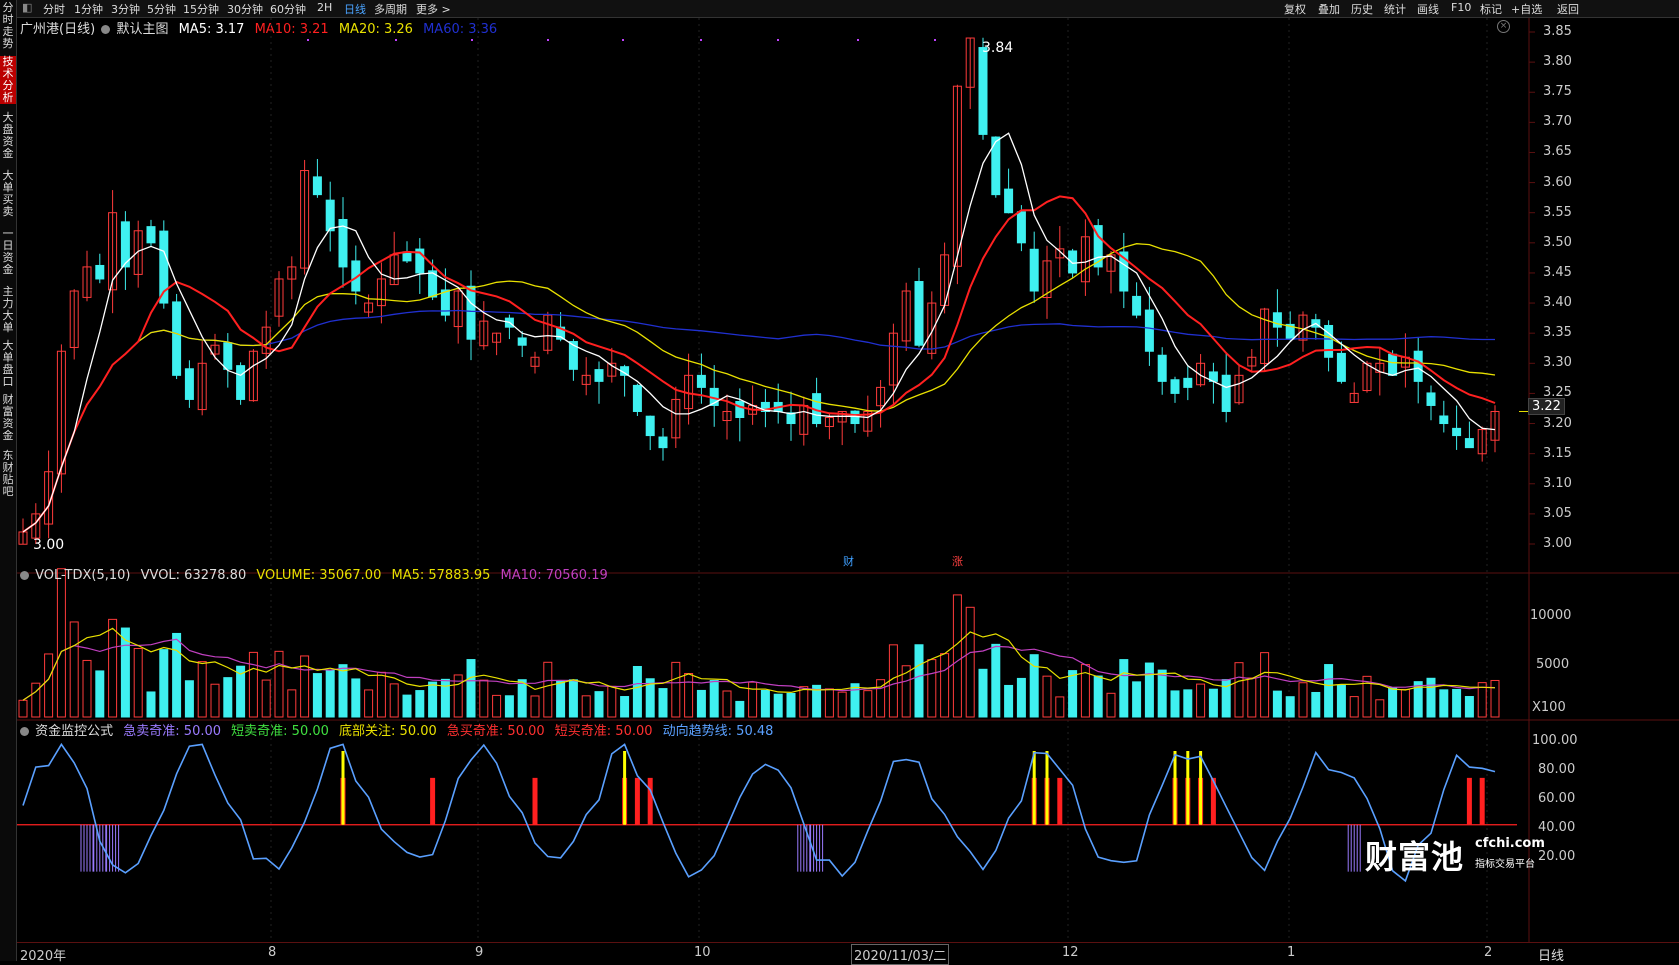 Image resolution: width=1679 pixels, height=965 pixels. What do you see at coordinates (1295, 9) in the screenshot?
I see `fuquan-button: 复权` at bounding box center [1295, 9].